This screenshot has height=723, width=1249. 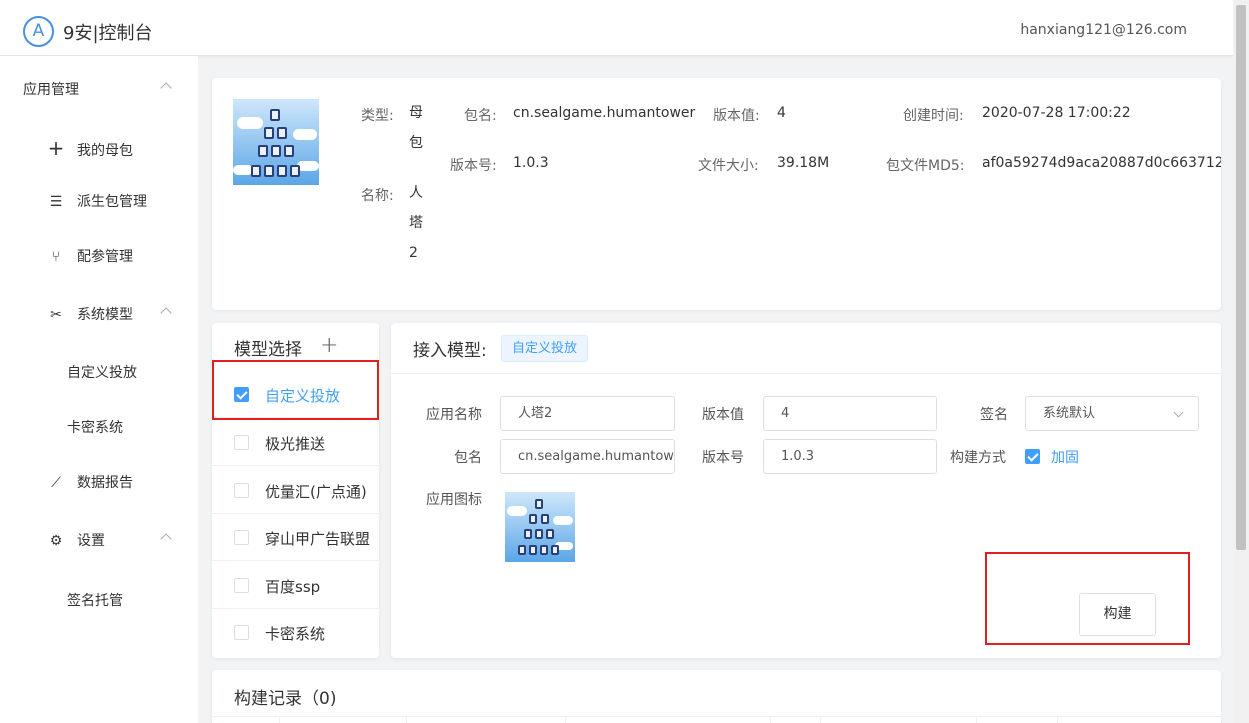 What do you see at coordinates (454, 415) in the screenshot?
I see `app-name-label: 应用名称` at bounding box center [454, 415].